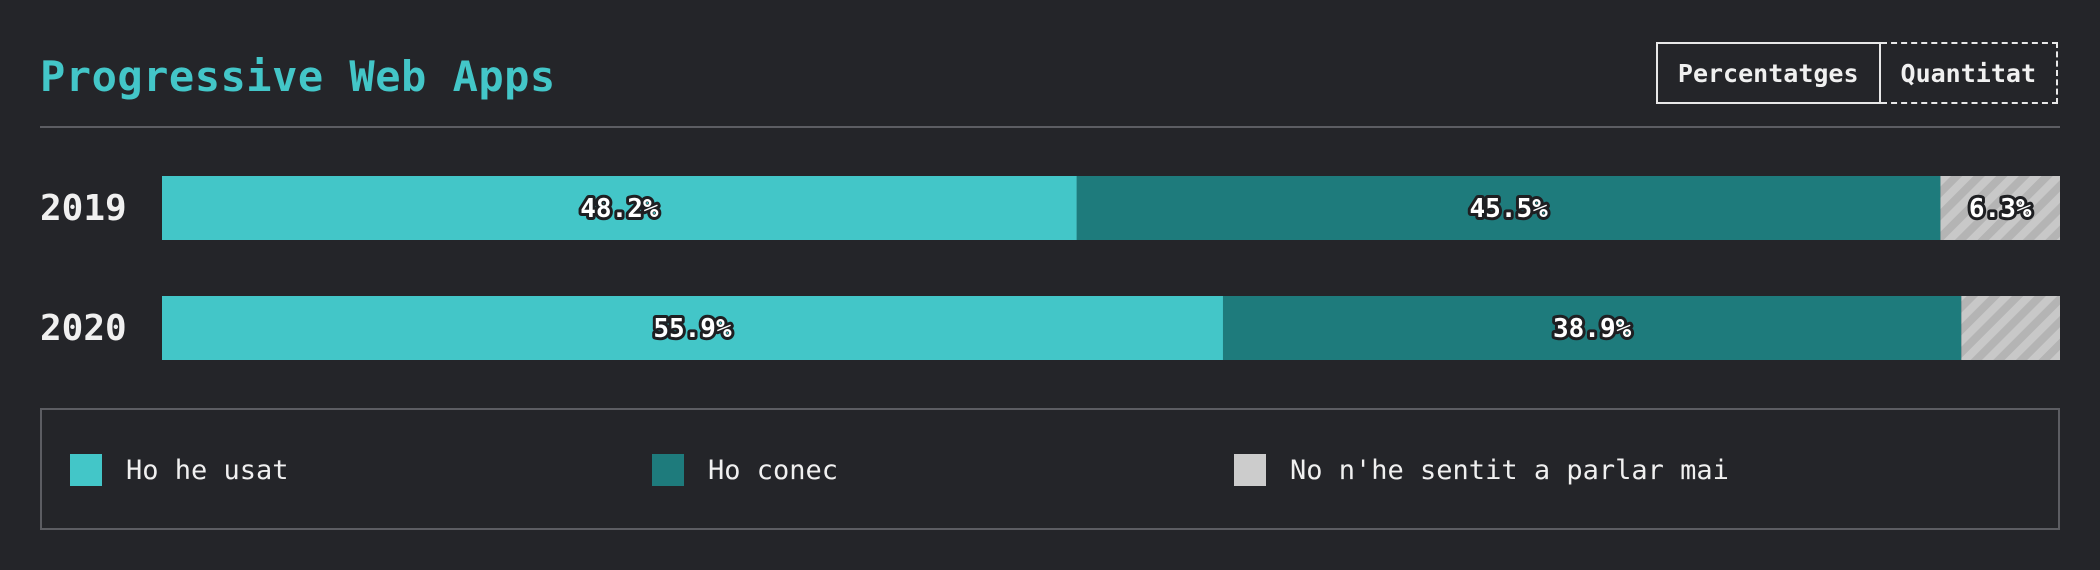  What do you see at coordinates (773, 470) in the screenshot?
I see `legend-label: Ho conec` at bounding box center [773, 470].